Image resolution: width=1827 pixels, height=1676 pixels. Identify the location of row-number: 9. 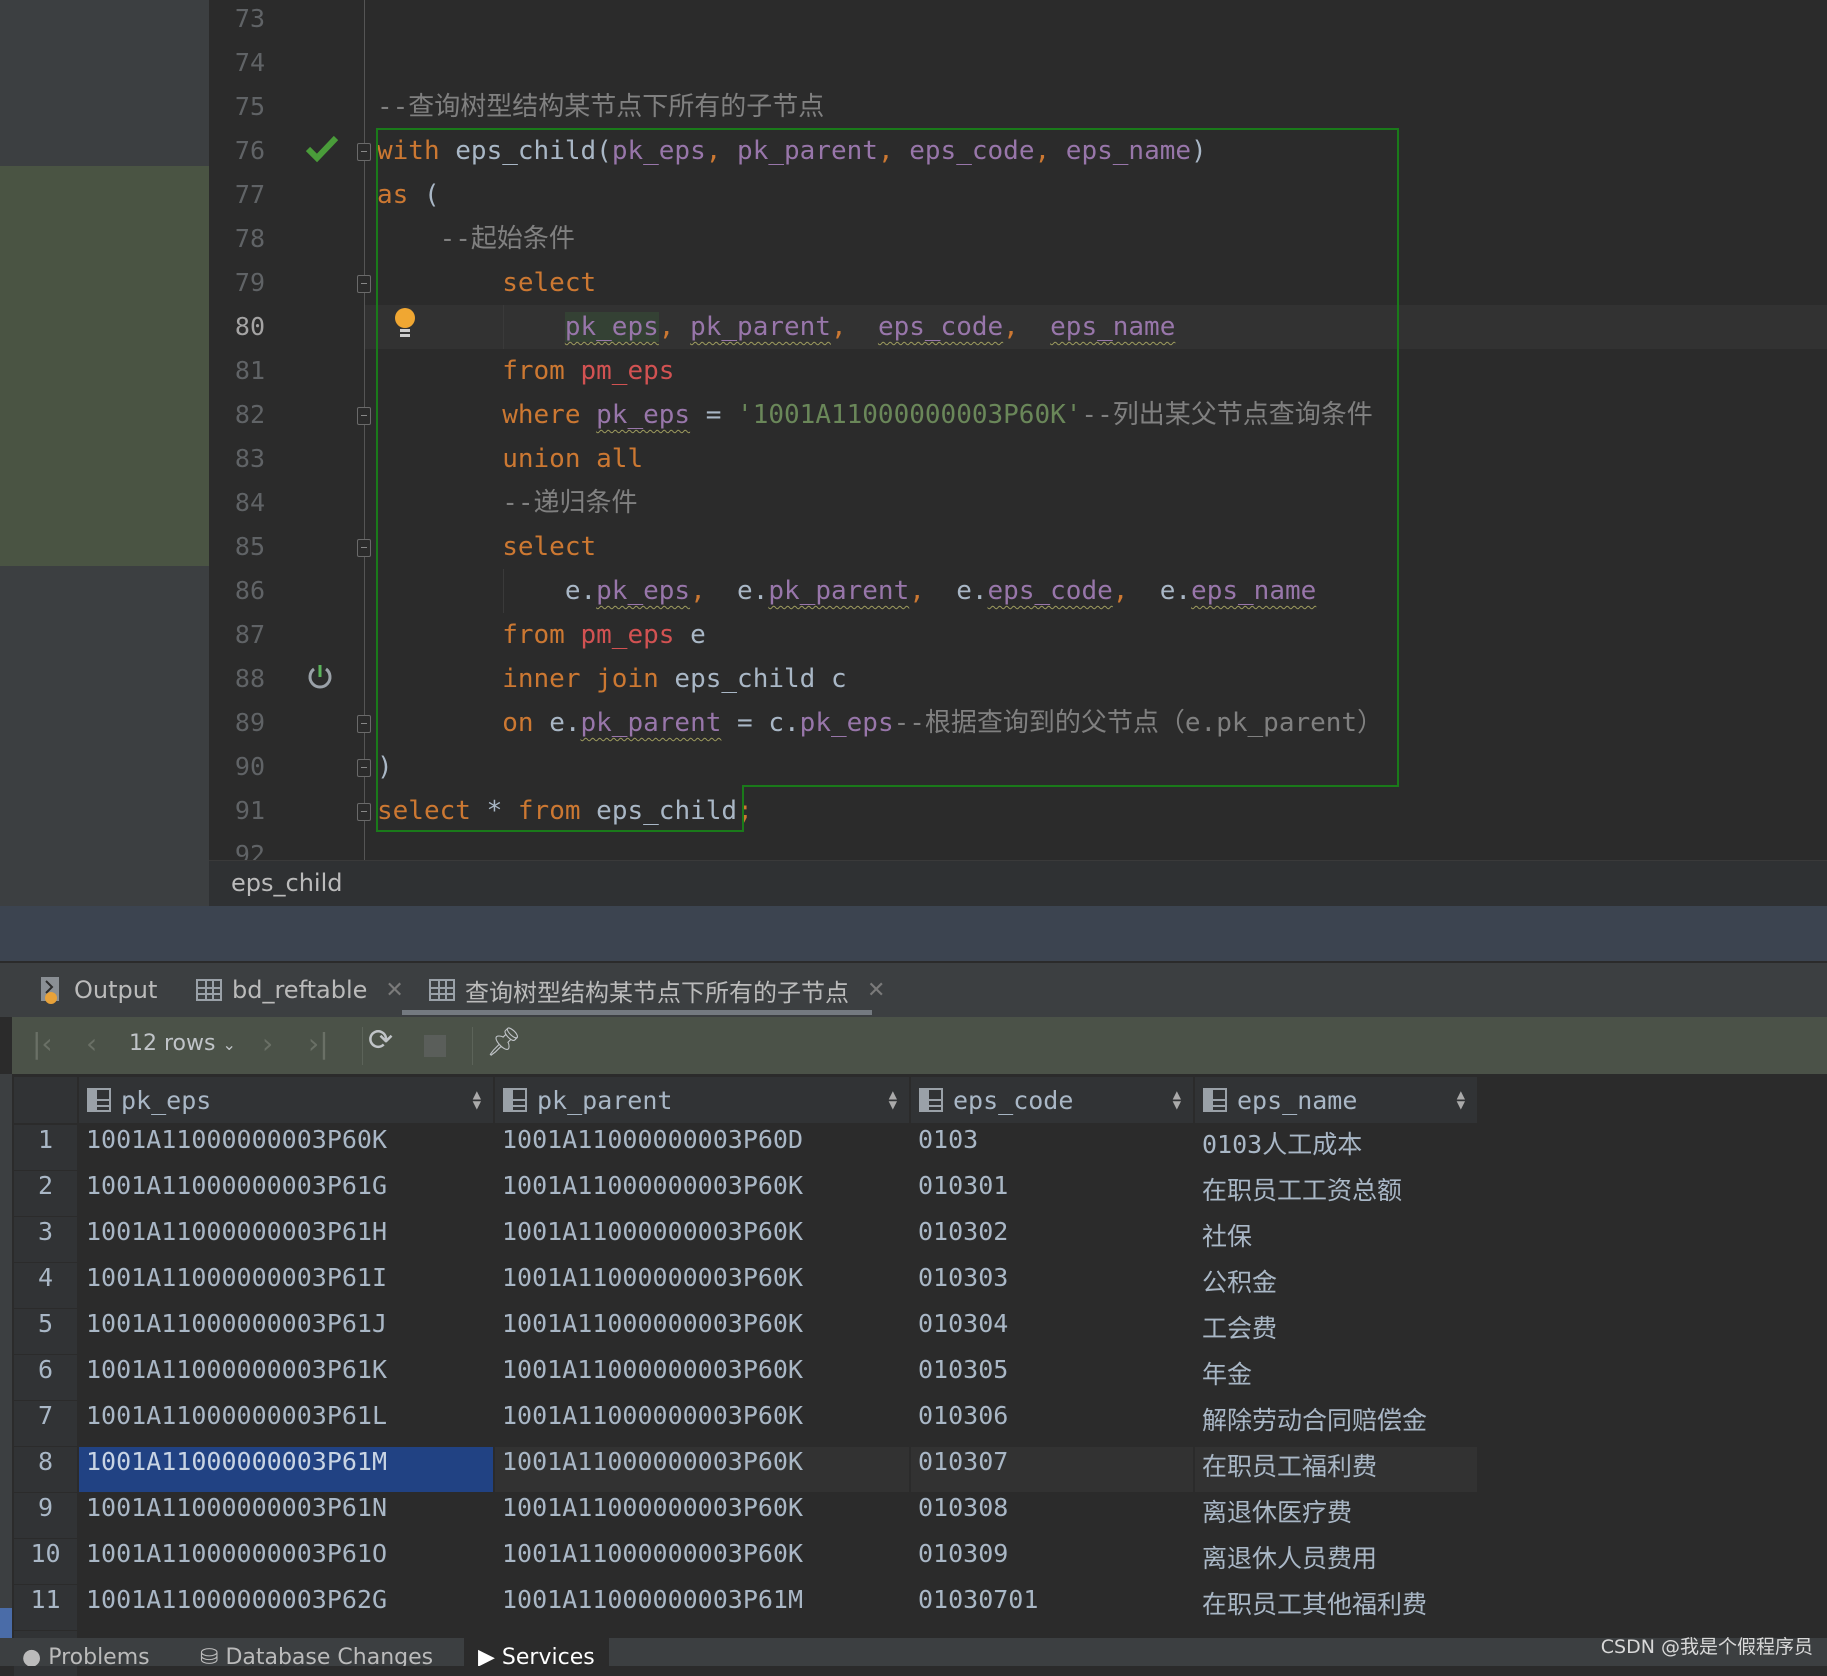
(45, 1515).